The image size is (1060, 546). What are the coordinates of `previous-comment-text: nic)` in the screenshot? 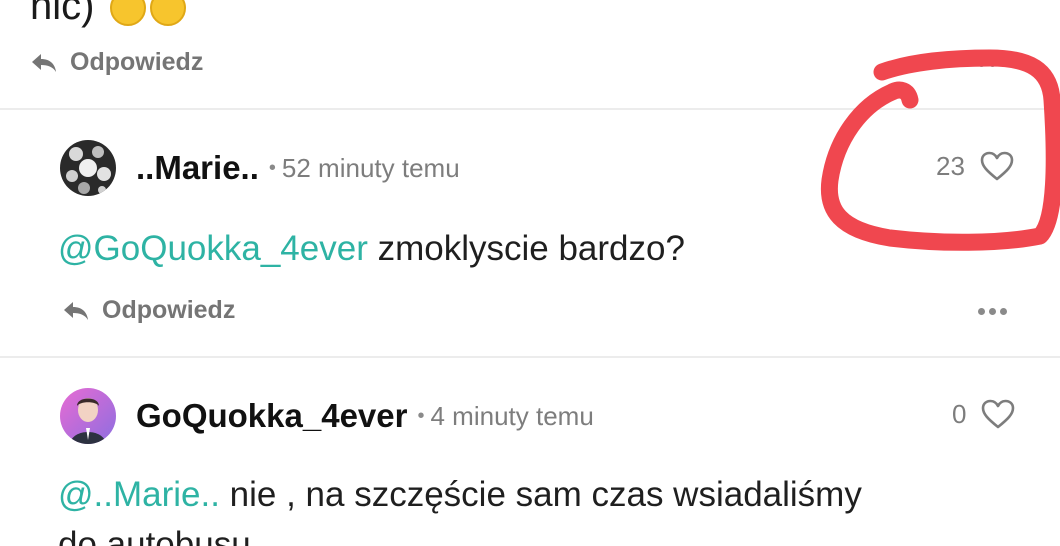 It's located at (108, 15).